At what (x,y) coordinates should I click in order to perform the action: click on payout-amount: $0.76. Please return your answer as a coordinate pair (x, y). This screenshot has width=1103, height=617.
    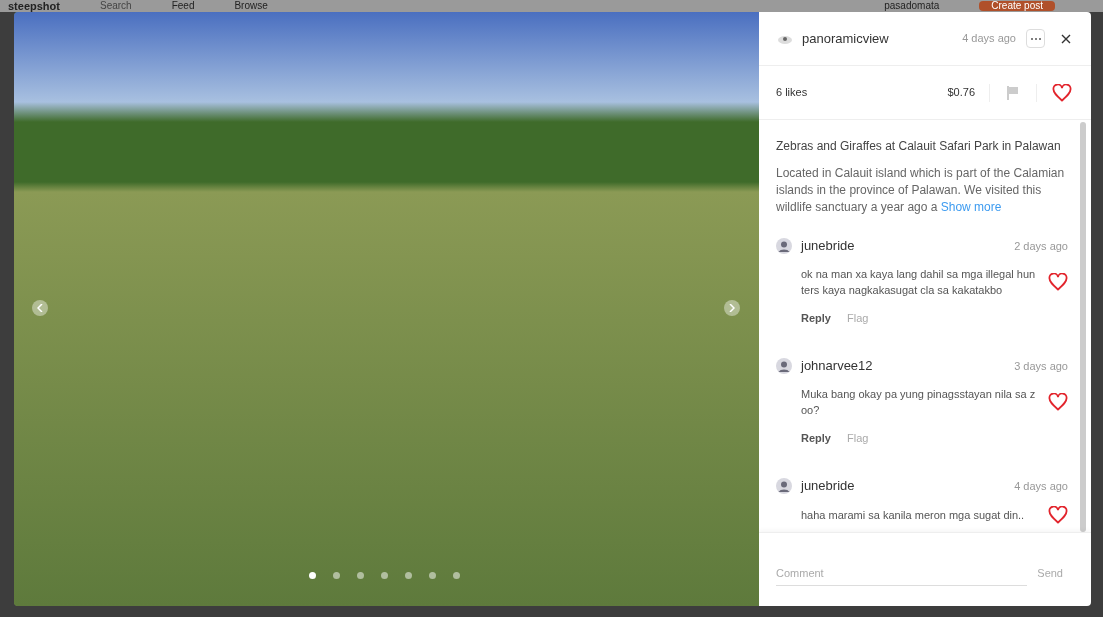
    Looking at the image, I should click on (961, 93).